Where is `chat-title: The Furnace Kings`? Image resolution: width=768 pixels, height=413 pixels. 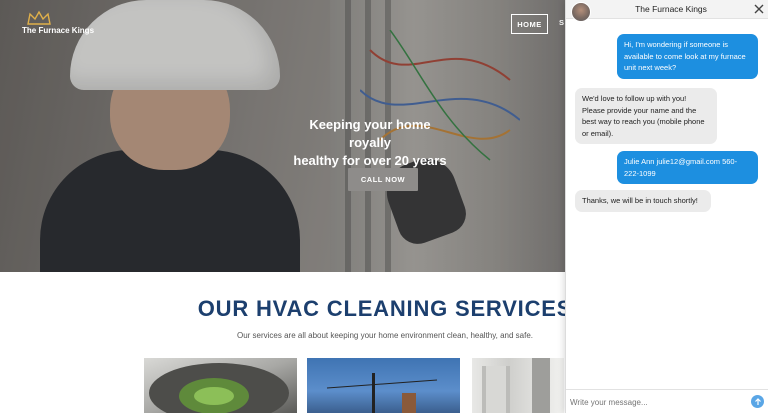 chat-title: The Furnace Kings is located at coordinates (671, 9).